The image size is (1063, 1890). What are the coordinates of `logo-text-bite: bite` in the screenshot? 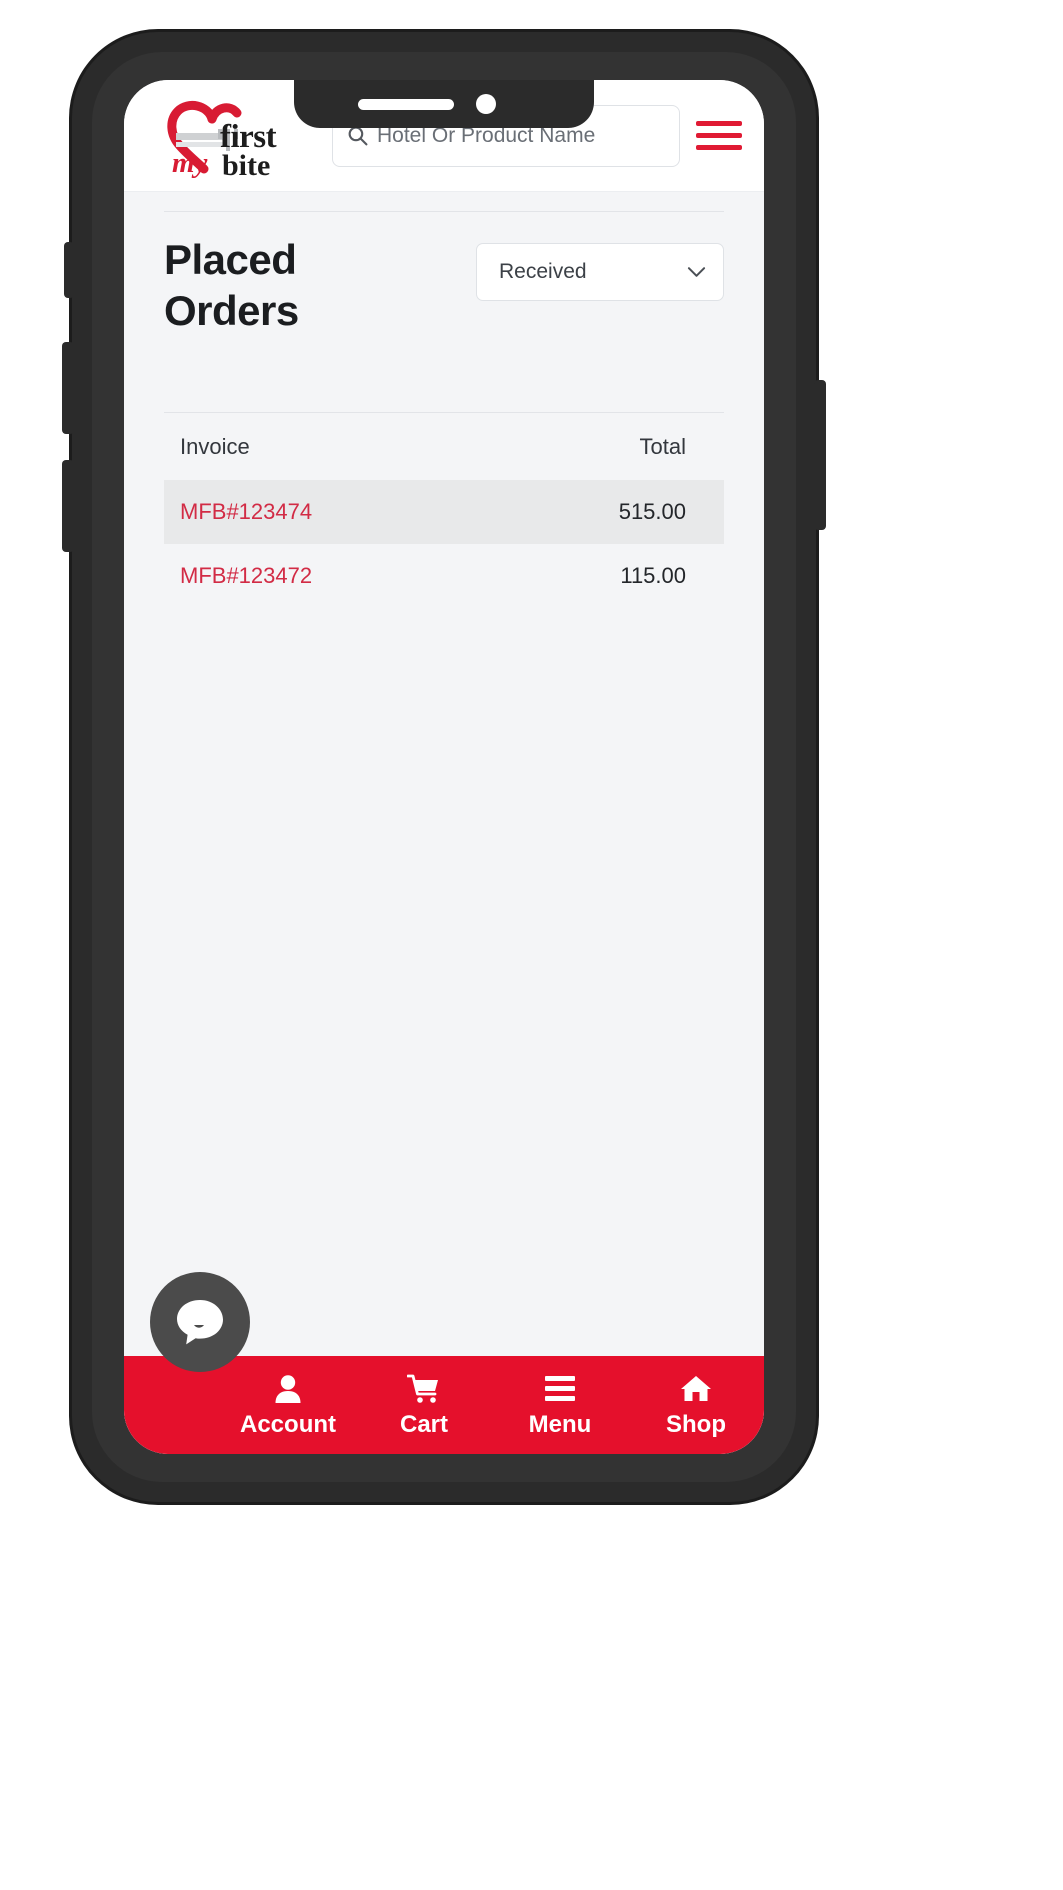 It's located at (246, 165).